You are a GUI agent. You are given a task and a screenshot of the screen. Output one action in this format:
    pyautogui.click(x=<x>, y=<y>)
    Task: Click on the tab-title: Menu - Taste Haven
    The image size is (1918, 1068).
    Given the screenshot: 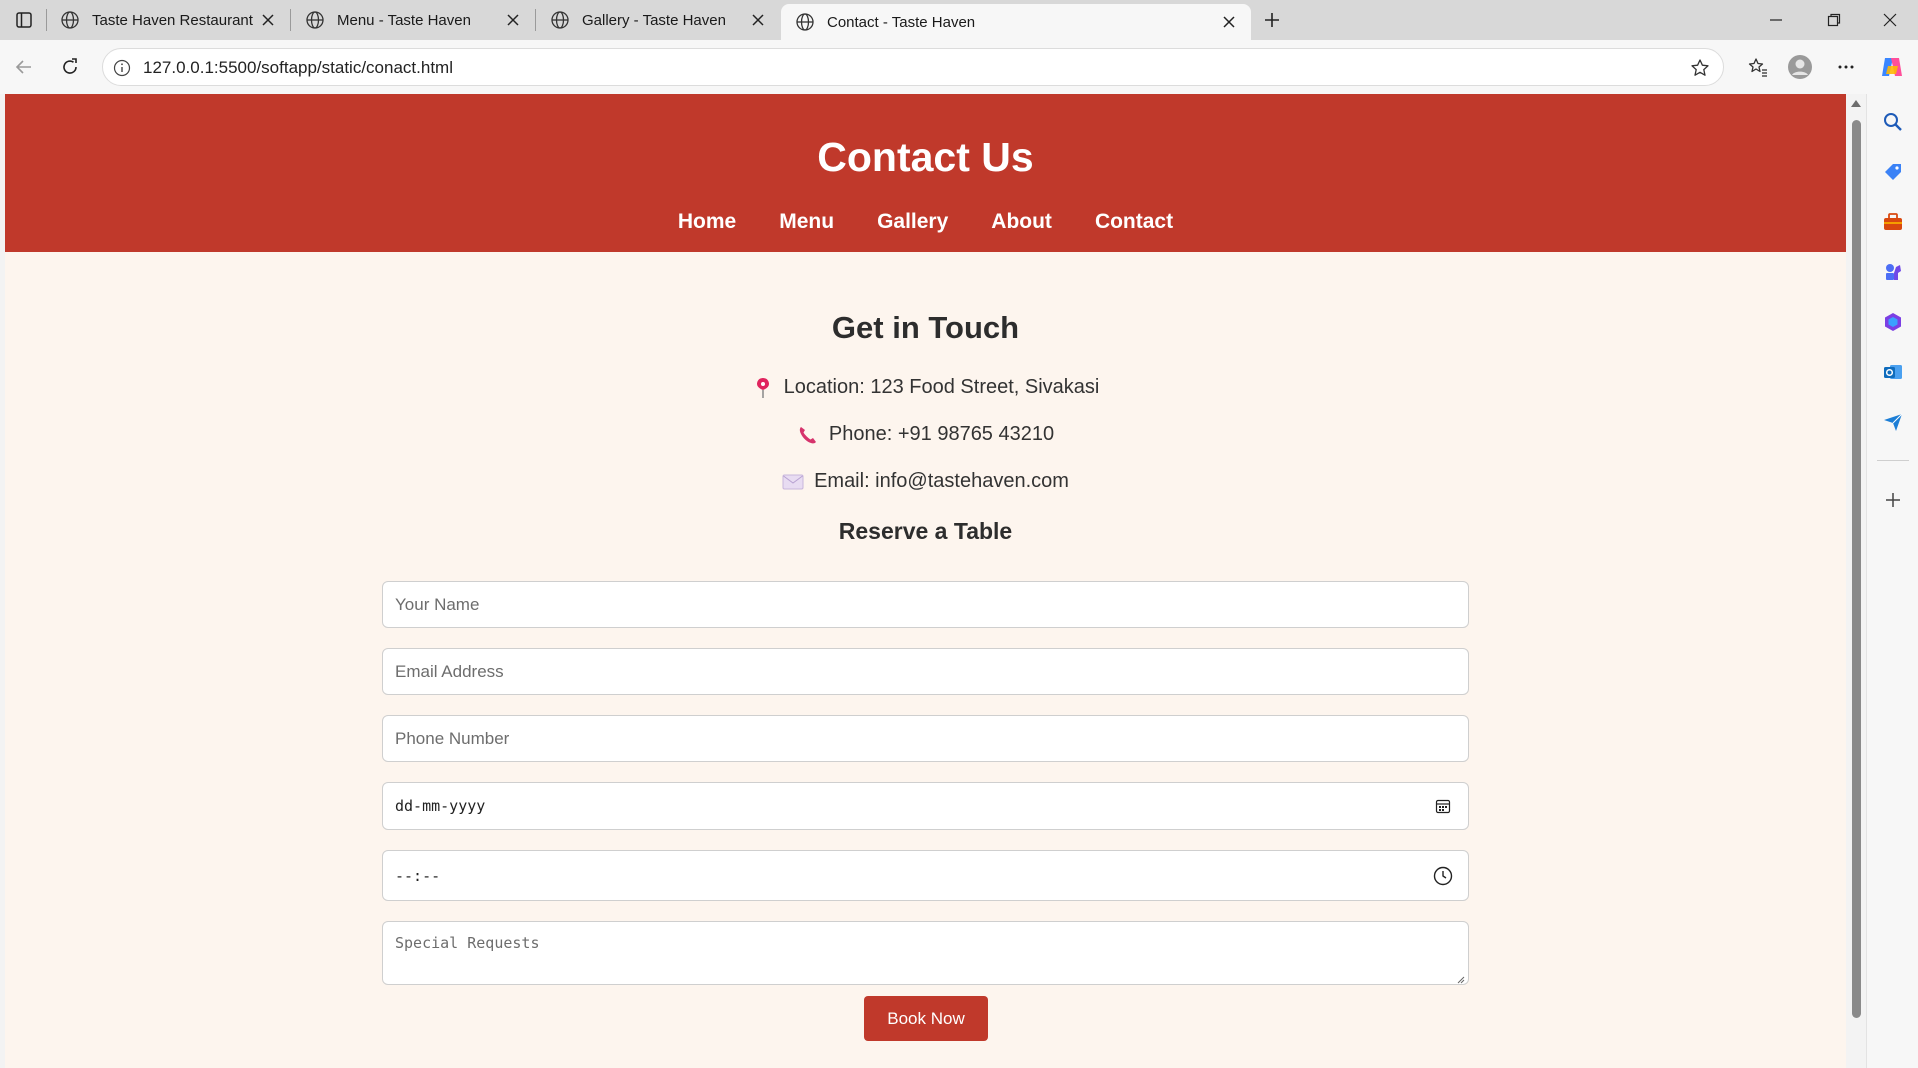 What is the action you would take?
    pyautogui.click(x=404, y=20)
    